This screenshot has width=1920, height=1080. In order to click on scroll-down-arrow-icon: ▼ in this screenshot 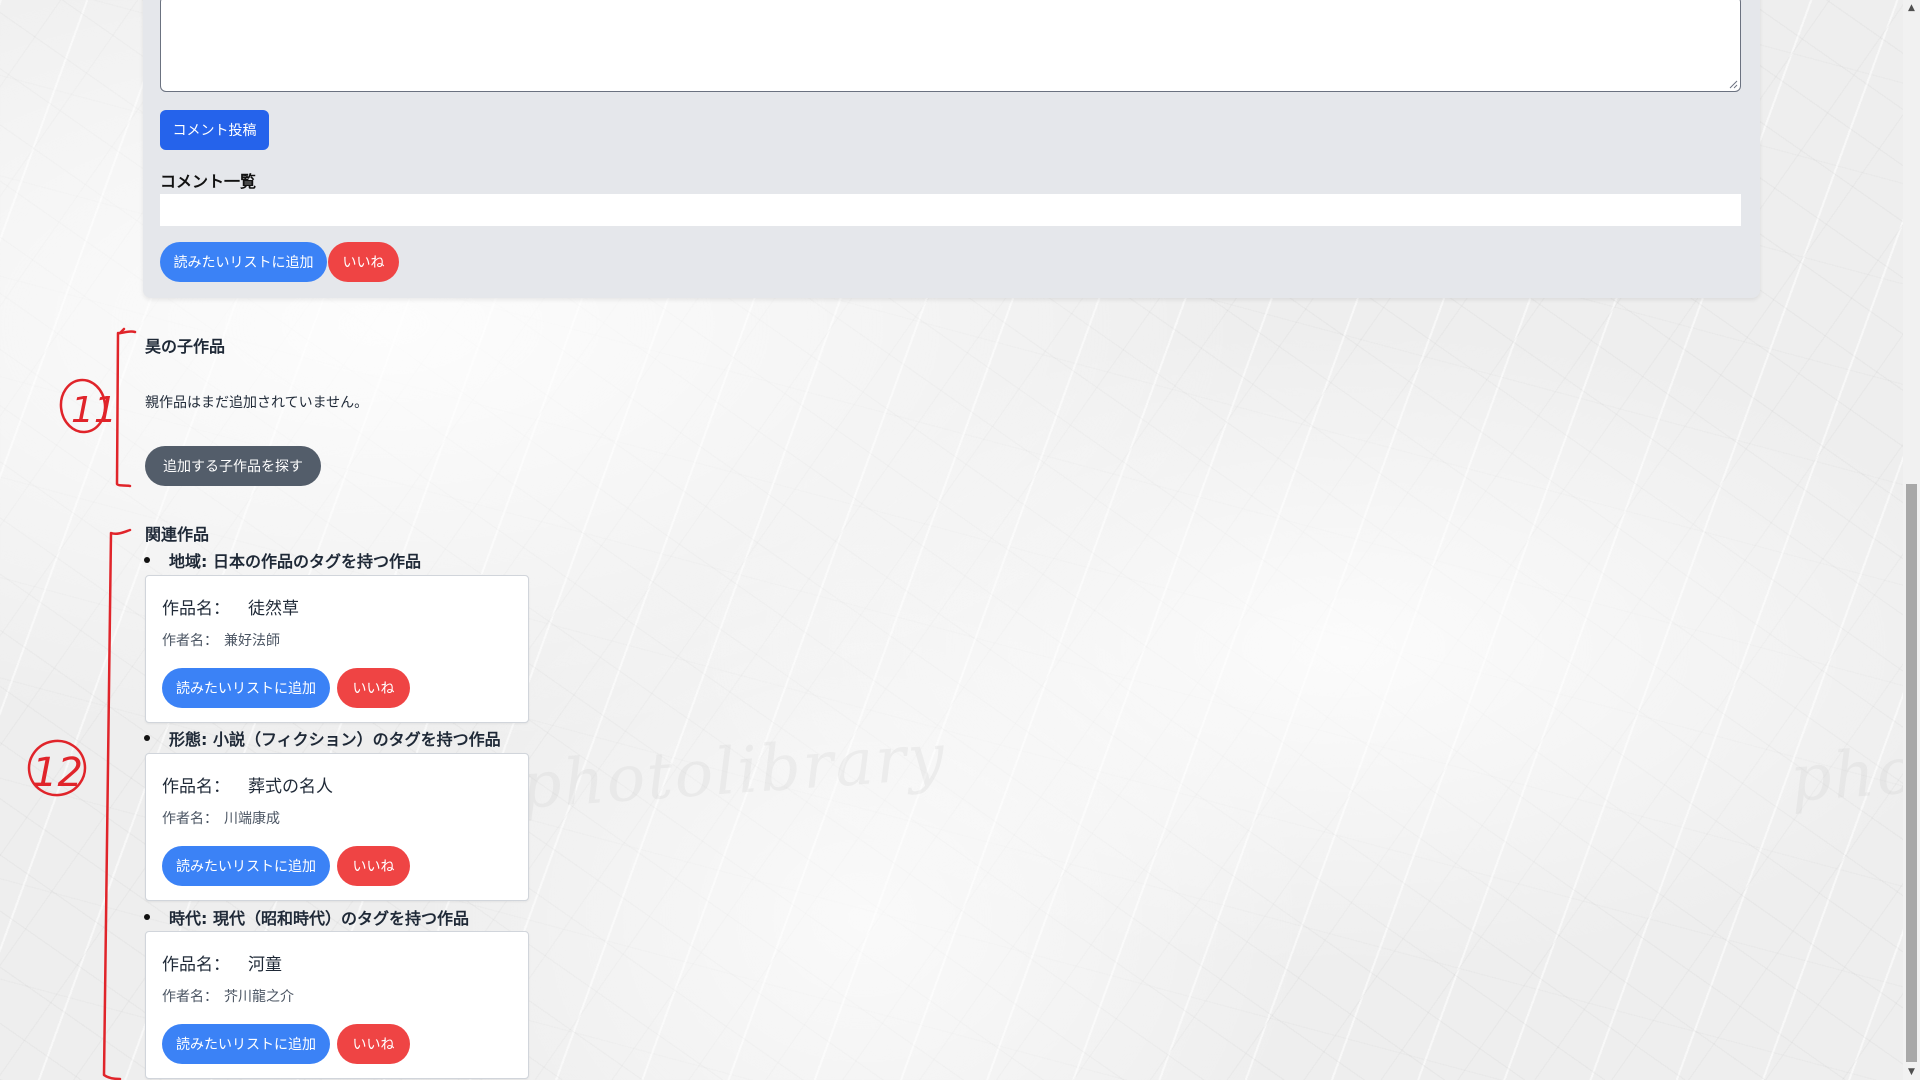, I will do `click(1911, 1072)`.